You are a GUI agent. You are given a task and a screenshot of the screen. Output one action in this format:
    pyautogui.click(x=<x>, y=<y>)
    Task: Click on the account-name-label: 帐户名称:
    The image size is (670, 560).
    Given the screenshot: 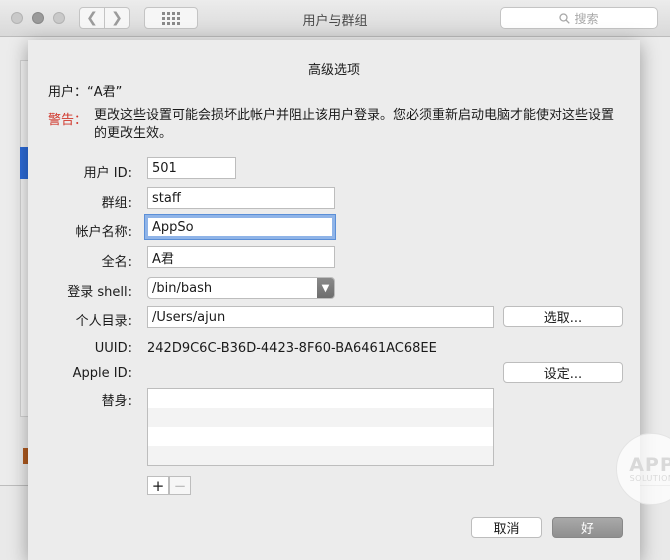 What is the action you would take?
    pyautogui.click(x=103, y=232)
    